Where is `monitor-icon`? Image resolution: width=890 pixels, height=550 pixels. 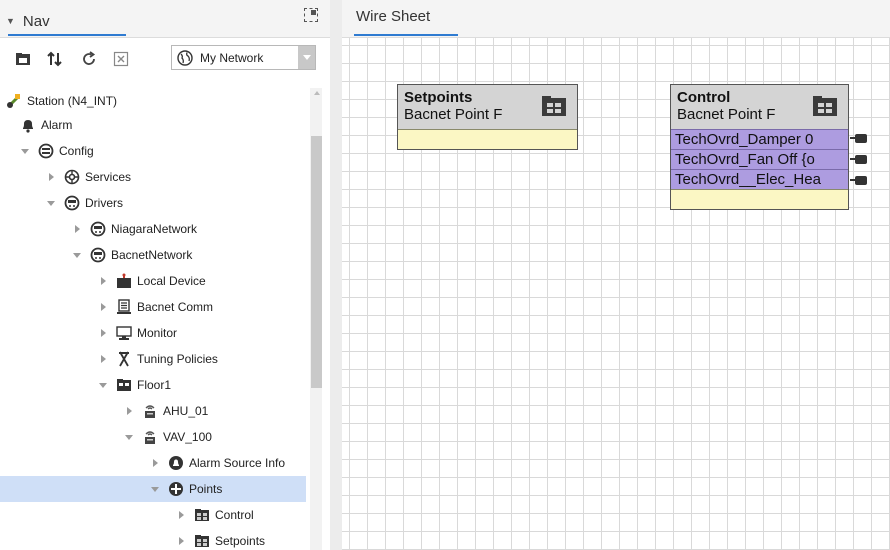 monitor-icon is located at coordinates (124, 333).